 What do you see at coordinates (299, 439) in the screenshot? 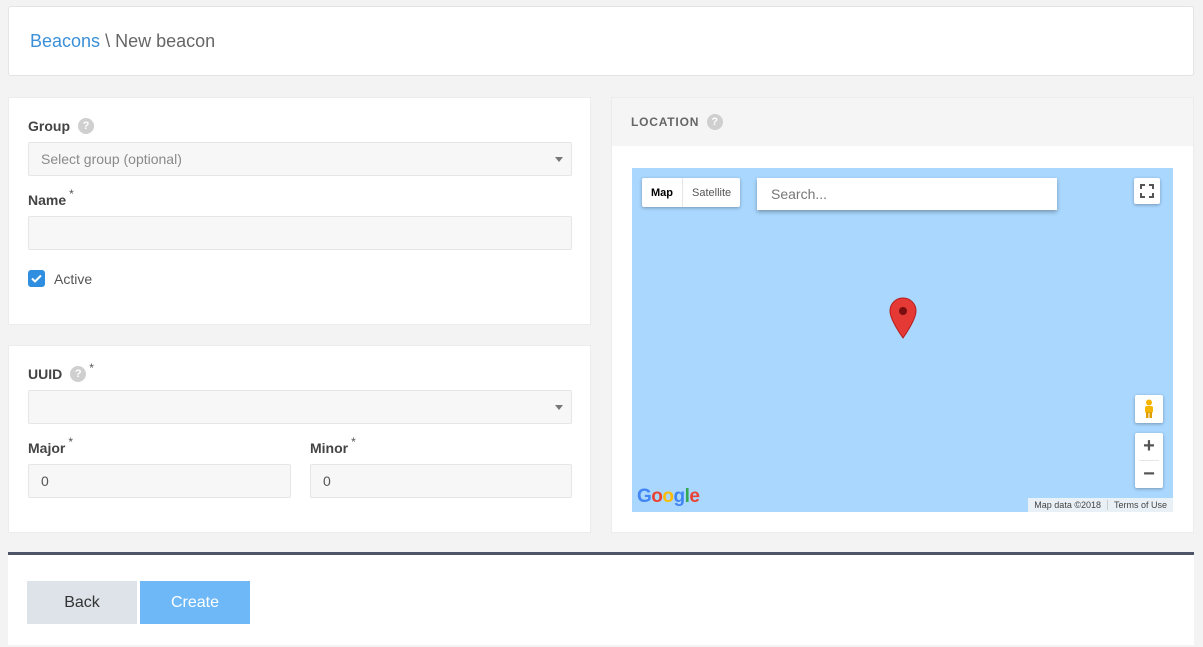
I see `identifiers-panel: UUID ? * Major * 0 Minor * 0` at bounding box center [299, 439].